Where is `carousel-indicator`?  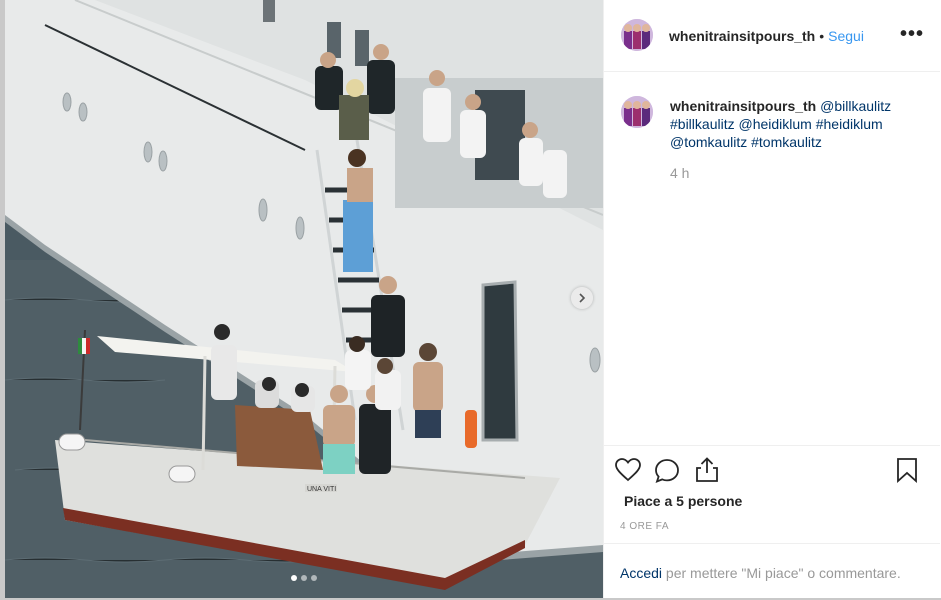 carousel-indicator is located at coordinates (304, 578).